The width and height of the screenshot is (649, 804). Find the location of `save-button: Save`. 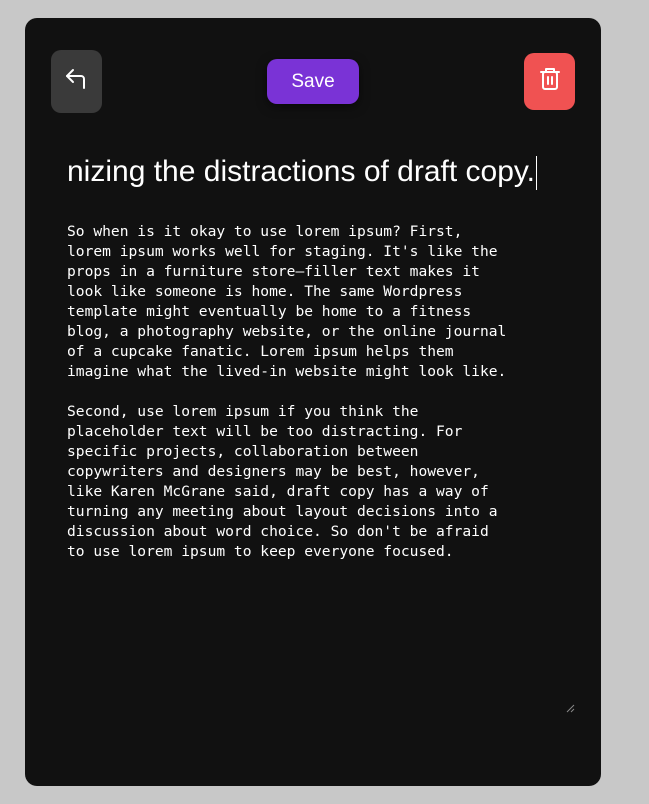

save-button: Save is located at coordinates (313, 81).